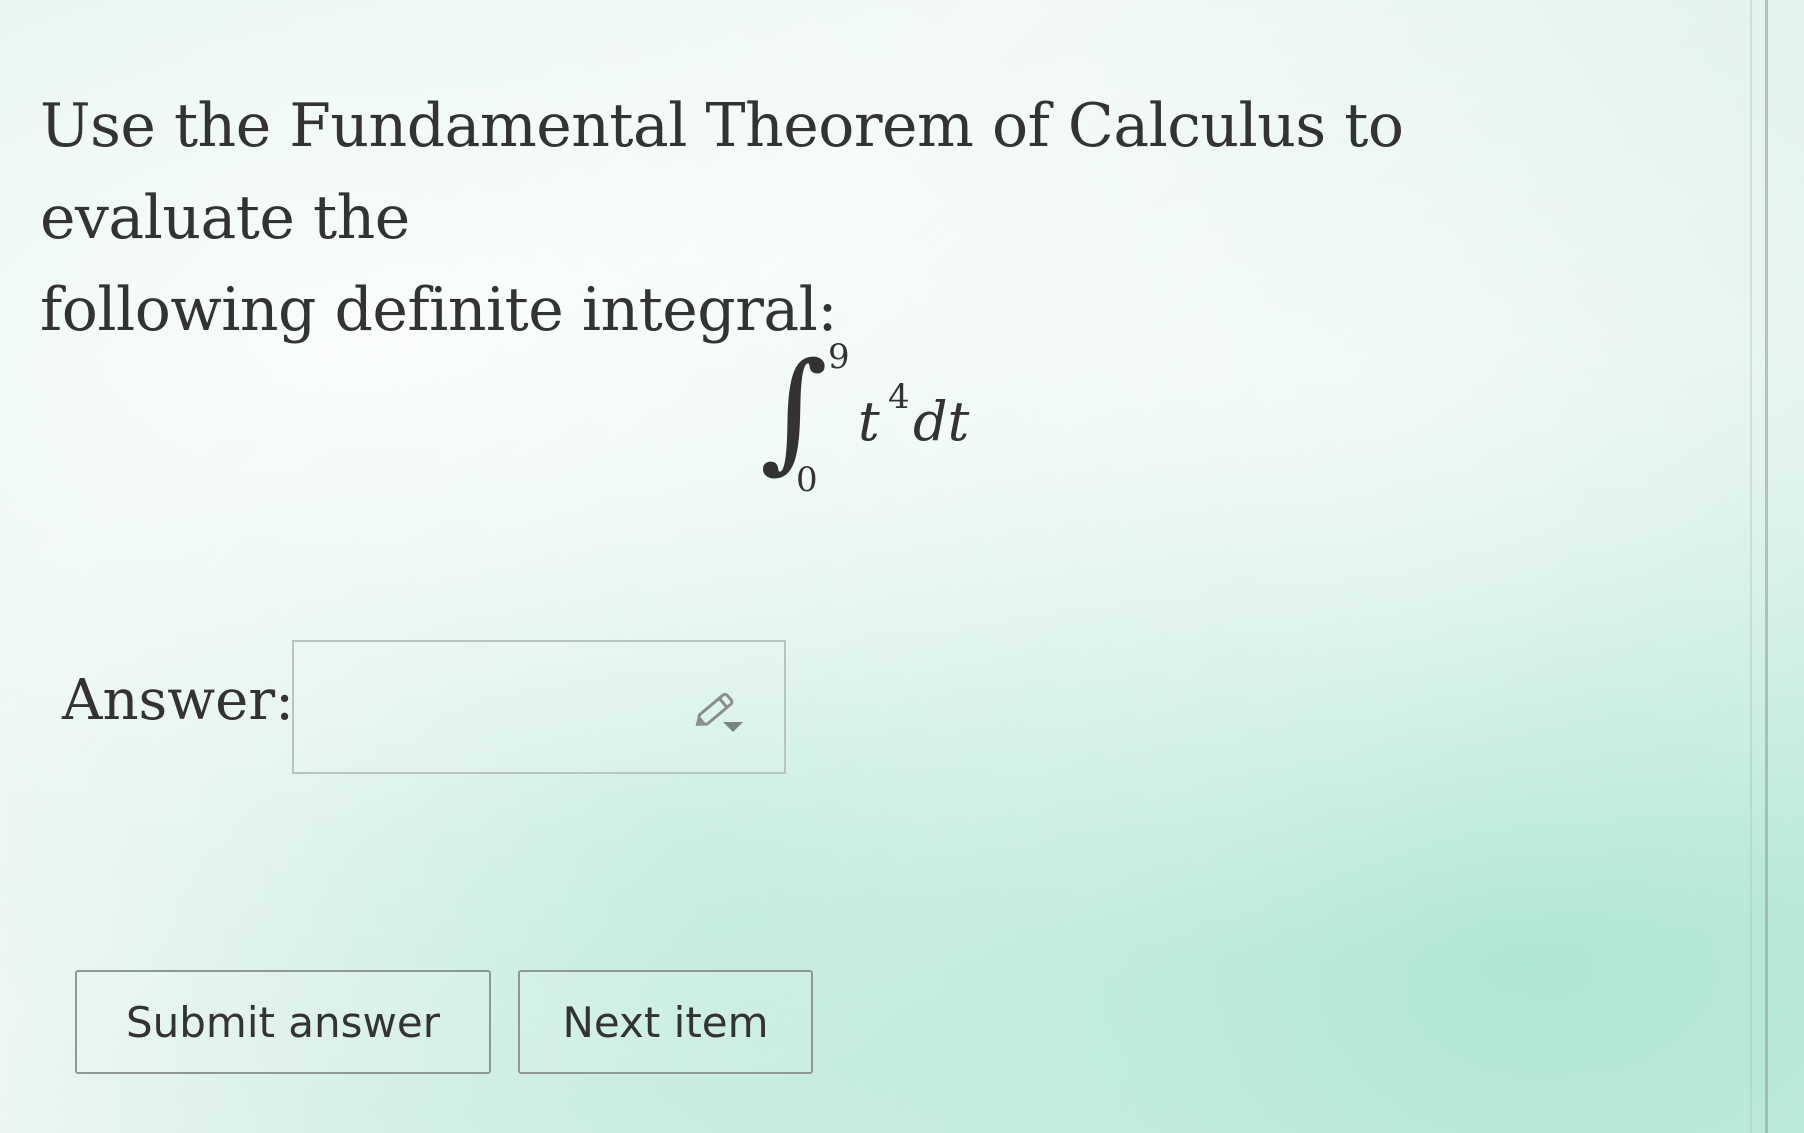 The height and width of the screenshot is (1133, 1804). I want to click on definite-integral: ∫ 9 0 t 4 dt, so click(880, 422).